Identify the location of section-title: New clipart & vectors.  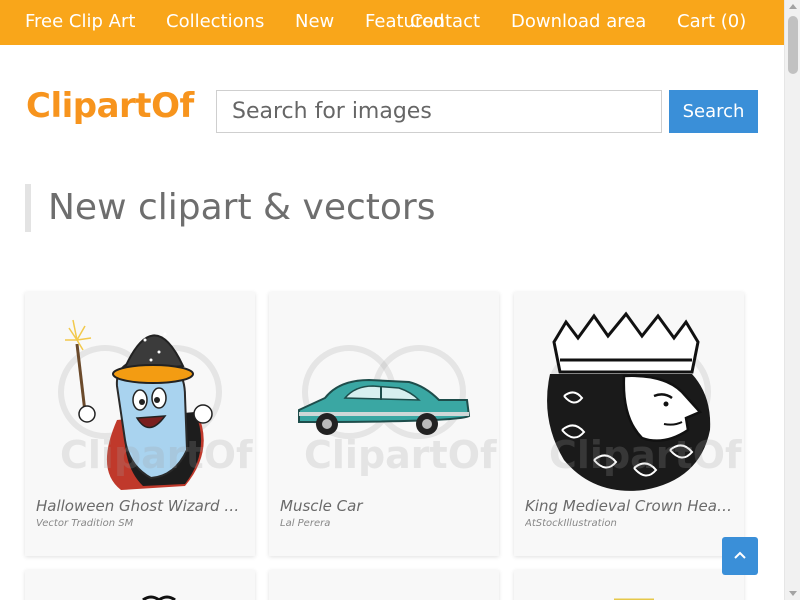
(242, 207).